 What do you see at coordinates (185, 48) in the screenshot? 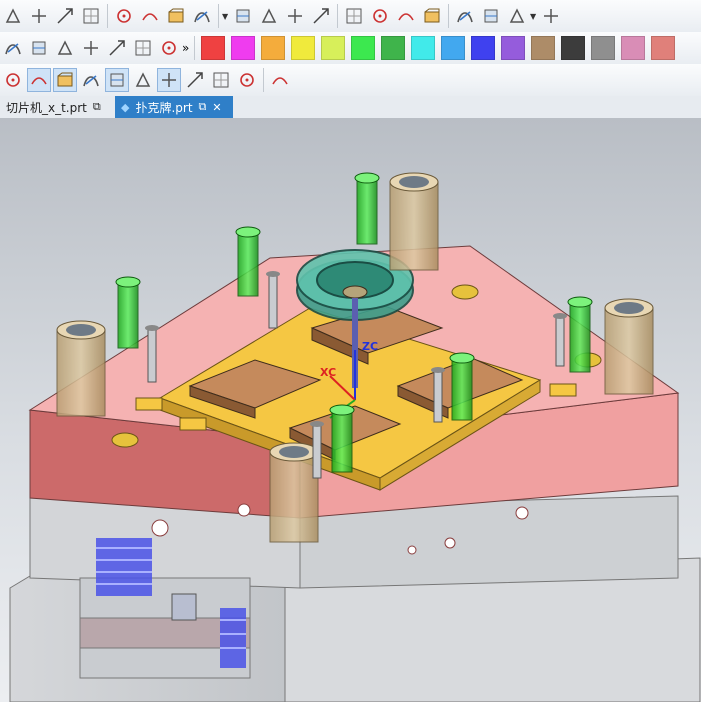
I see `more-indicator: »` at bounding box center [185, 48].